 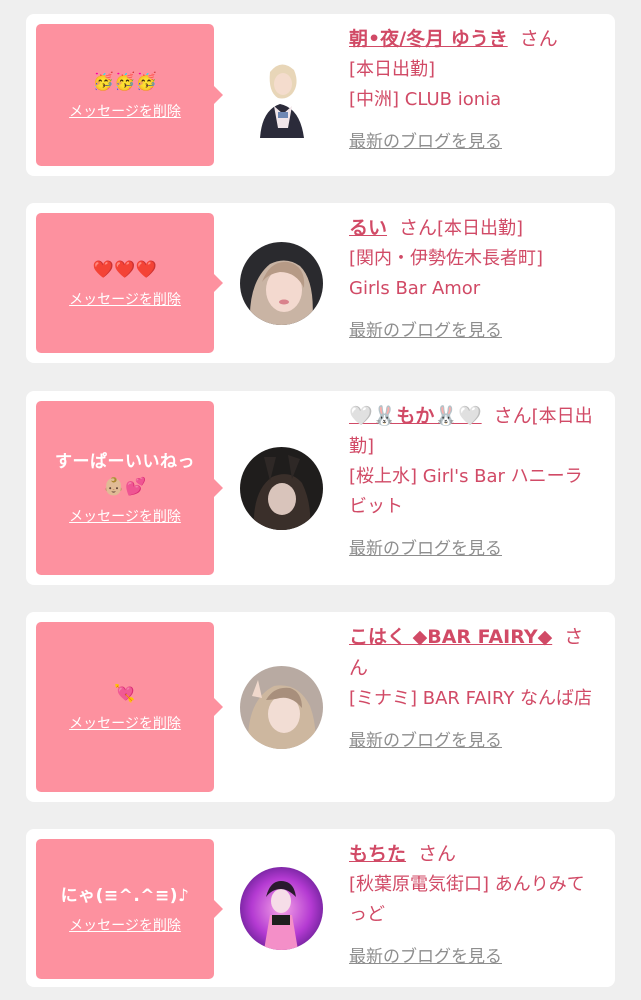 What do you see at coordinates (129, 909) in the screenshot?
I see `message-bubble: にゃ(≡^.^≡)♪ メッセージを削除` at bounding box center [129, 909].